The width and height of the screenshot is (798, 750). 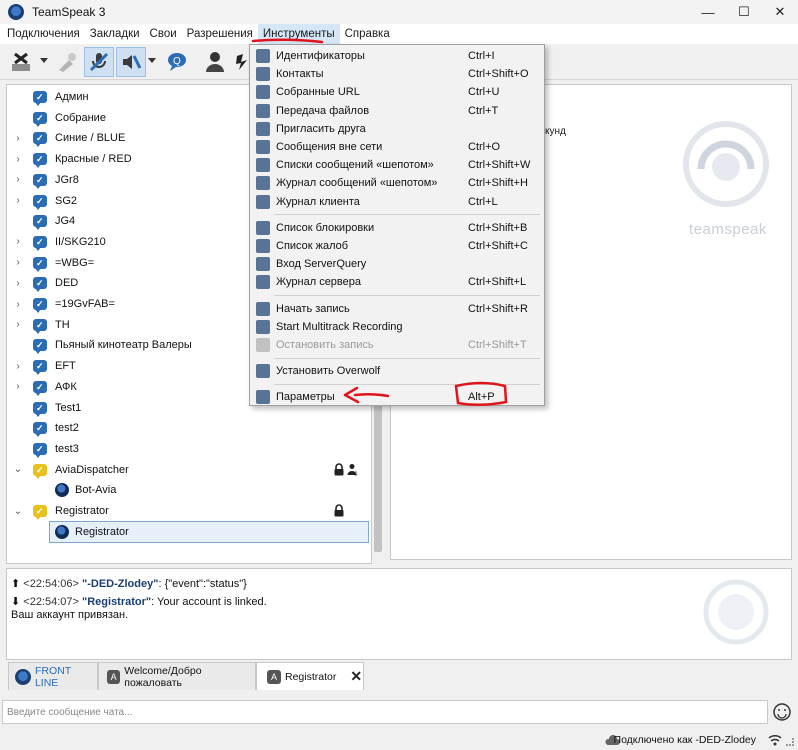 What do you see at coordinates (708, 12) in the screenshot?
I see `minimize-button: —` at bounding box center [708, 12].